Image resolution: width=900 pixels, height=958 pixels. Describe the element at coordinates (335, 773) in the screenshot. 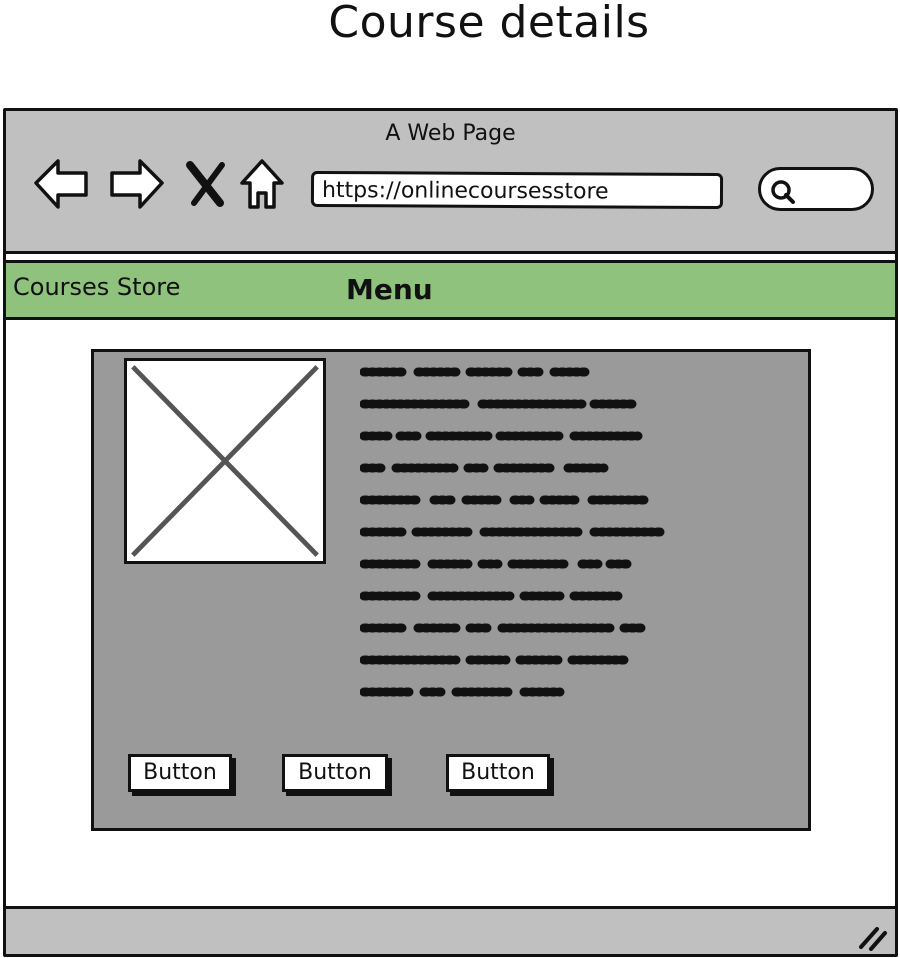

I see `course-action-button-2: Button` at that location.